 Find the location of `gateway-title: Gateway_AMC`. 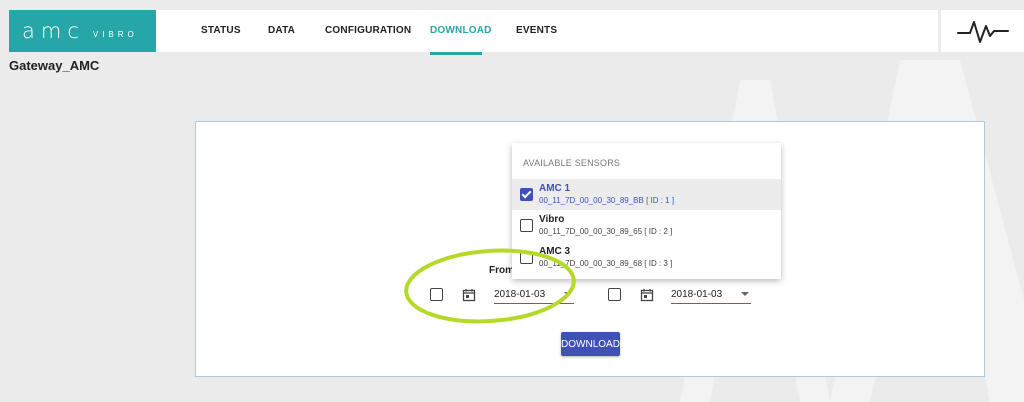

gateway-title: Gateway_AMC is located at coordinates (54, 65).